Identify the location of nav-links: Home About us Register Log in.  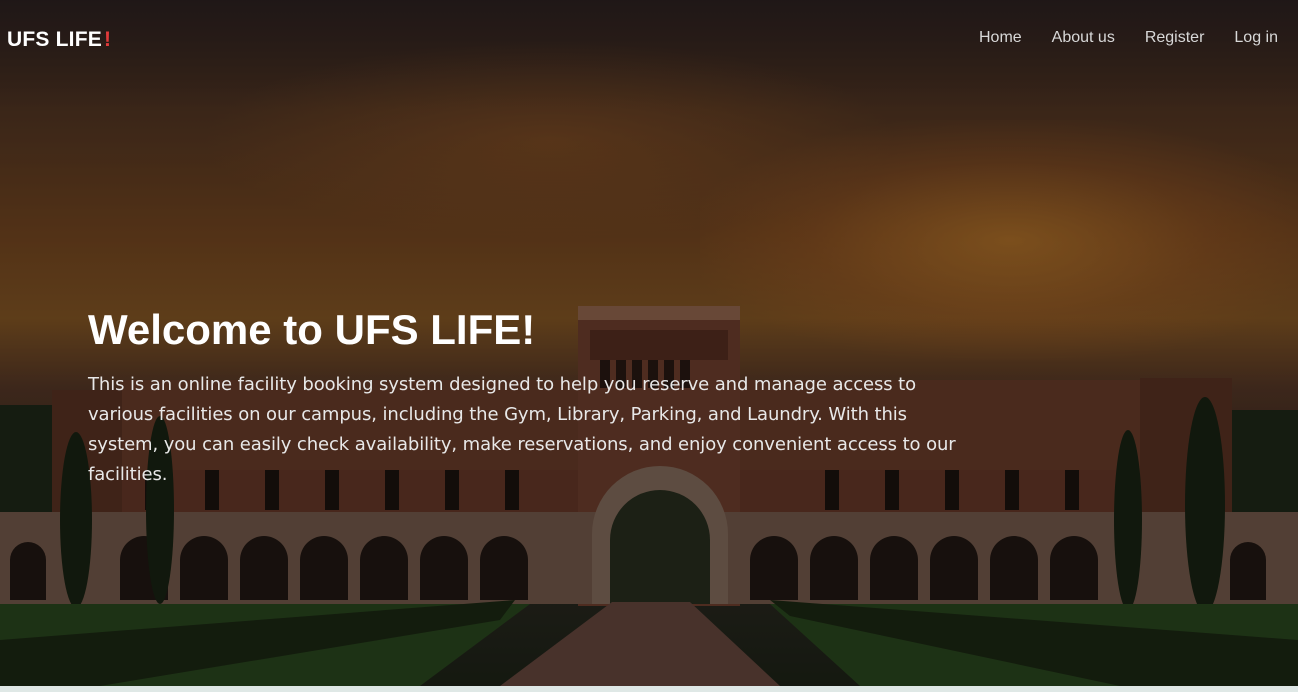
(1113, 38).